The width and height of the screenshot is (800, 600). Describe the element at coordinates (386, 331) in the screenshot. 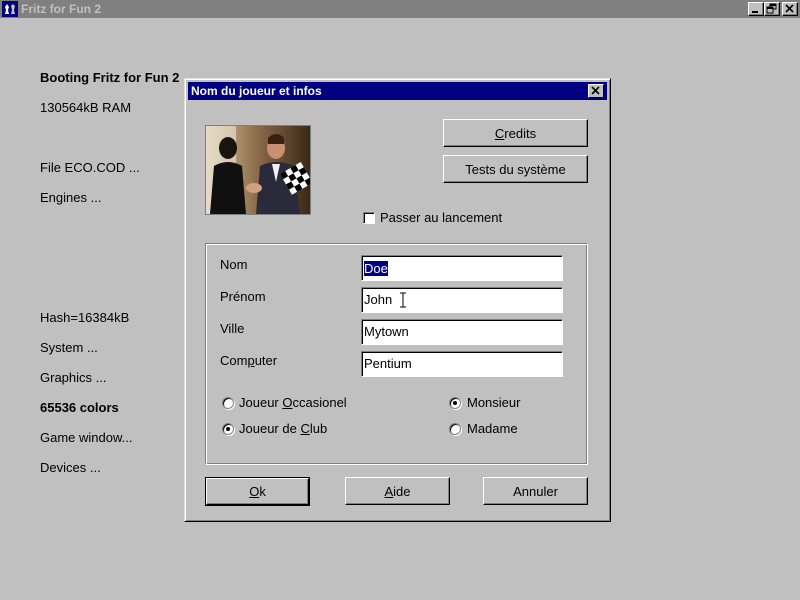

I see `ville-value: Mytown` at that location.